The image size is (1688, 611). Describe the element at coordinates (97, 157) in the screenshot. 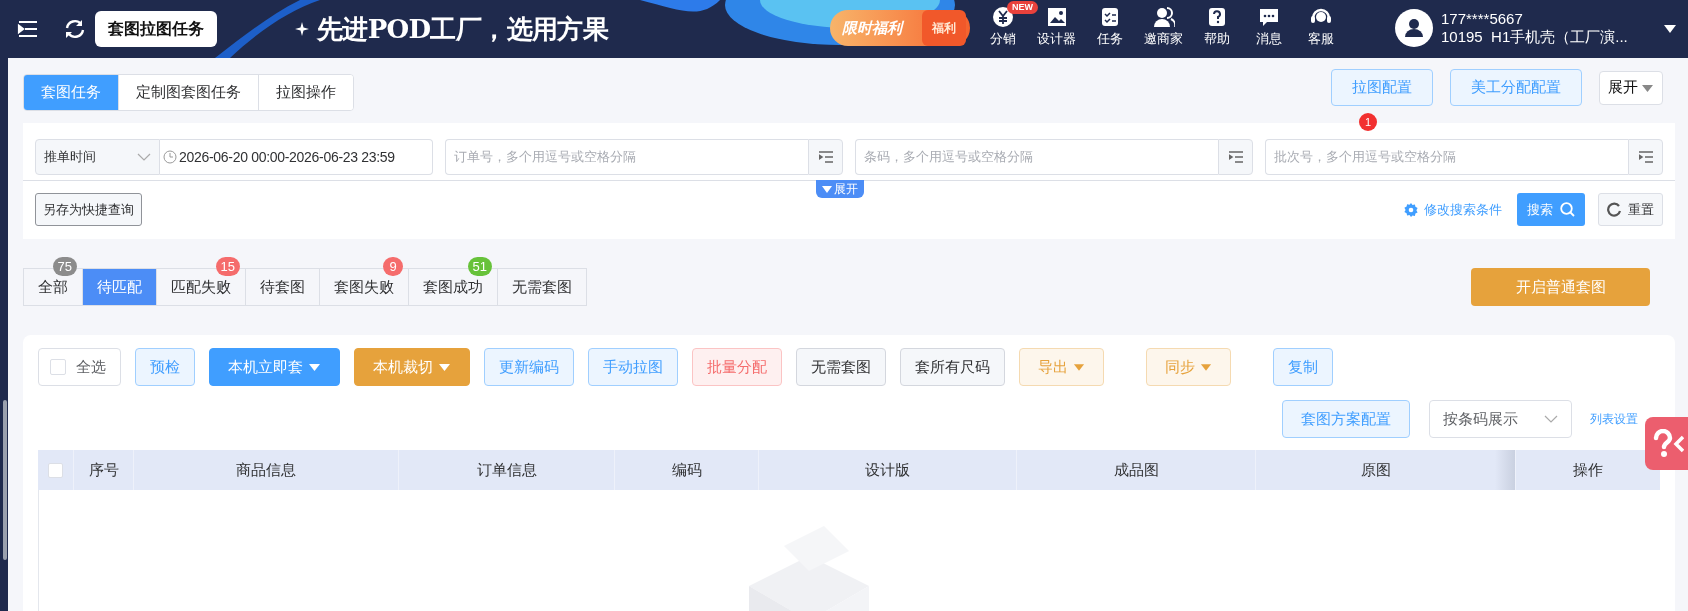

I see `time-type-select: 推单时间` at that location.